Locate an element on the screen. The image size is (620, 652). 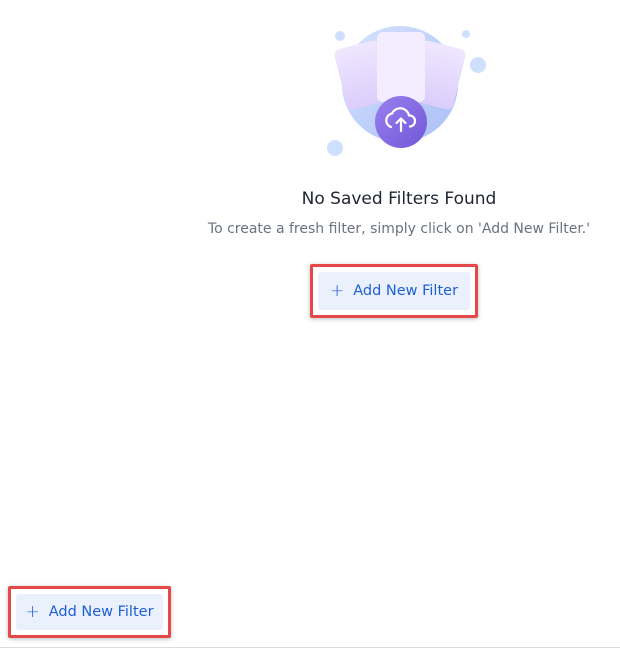
primary-action-highlight: + Add New Filter is located at coordinates (394, 291).